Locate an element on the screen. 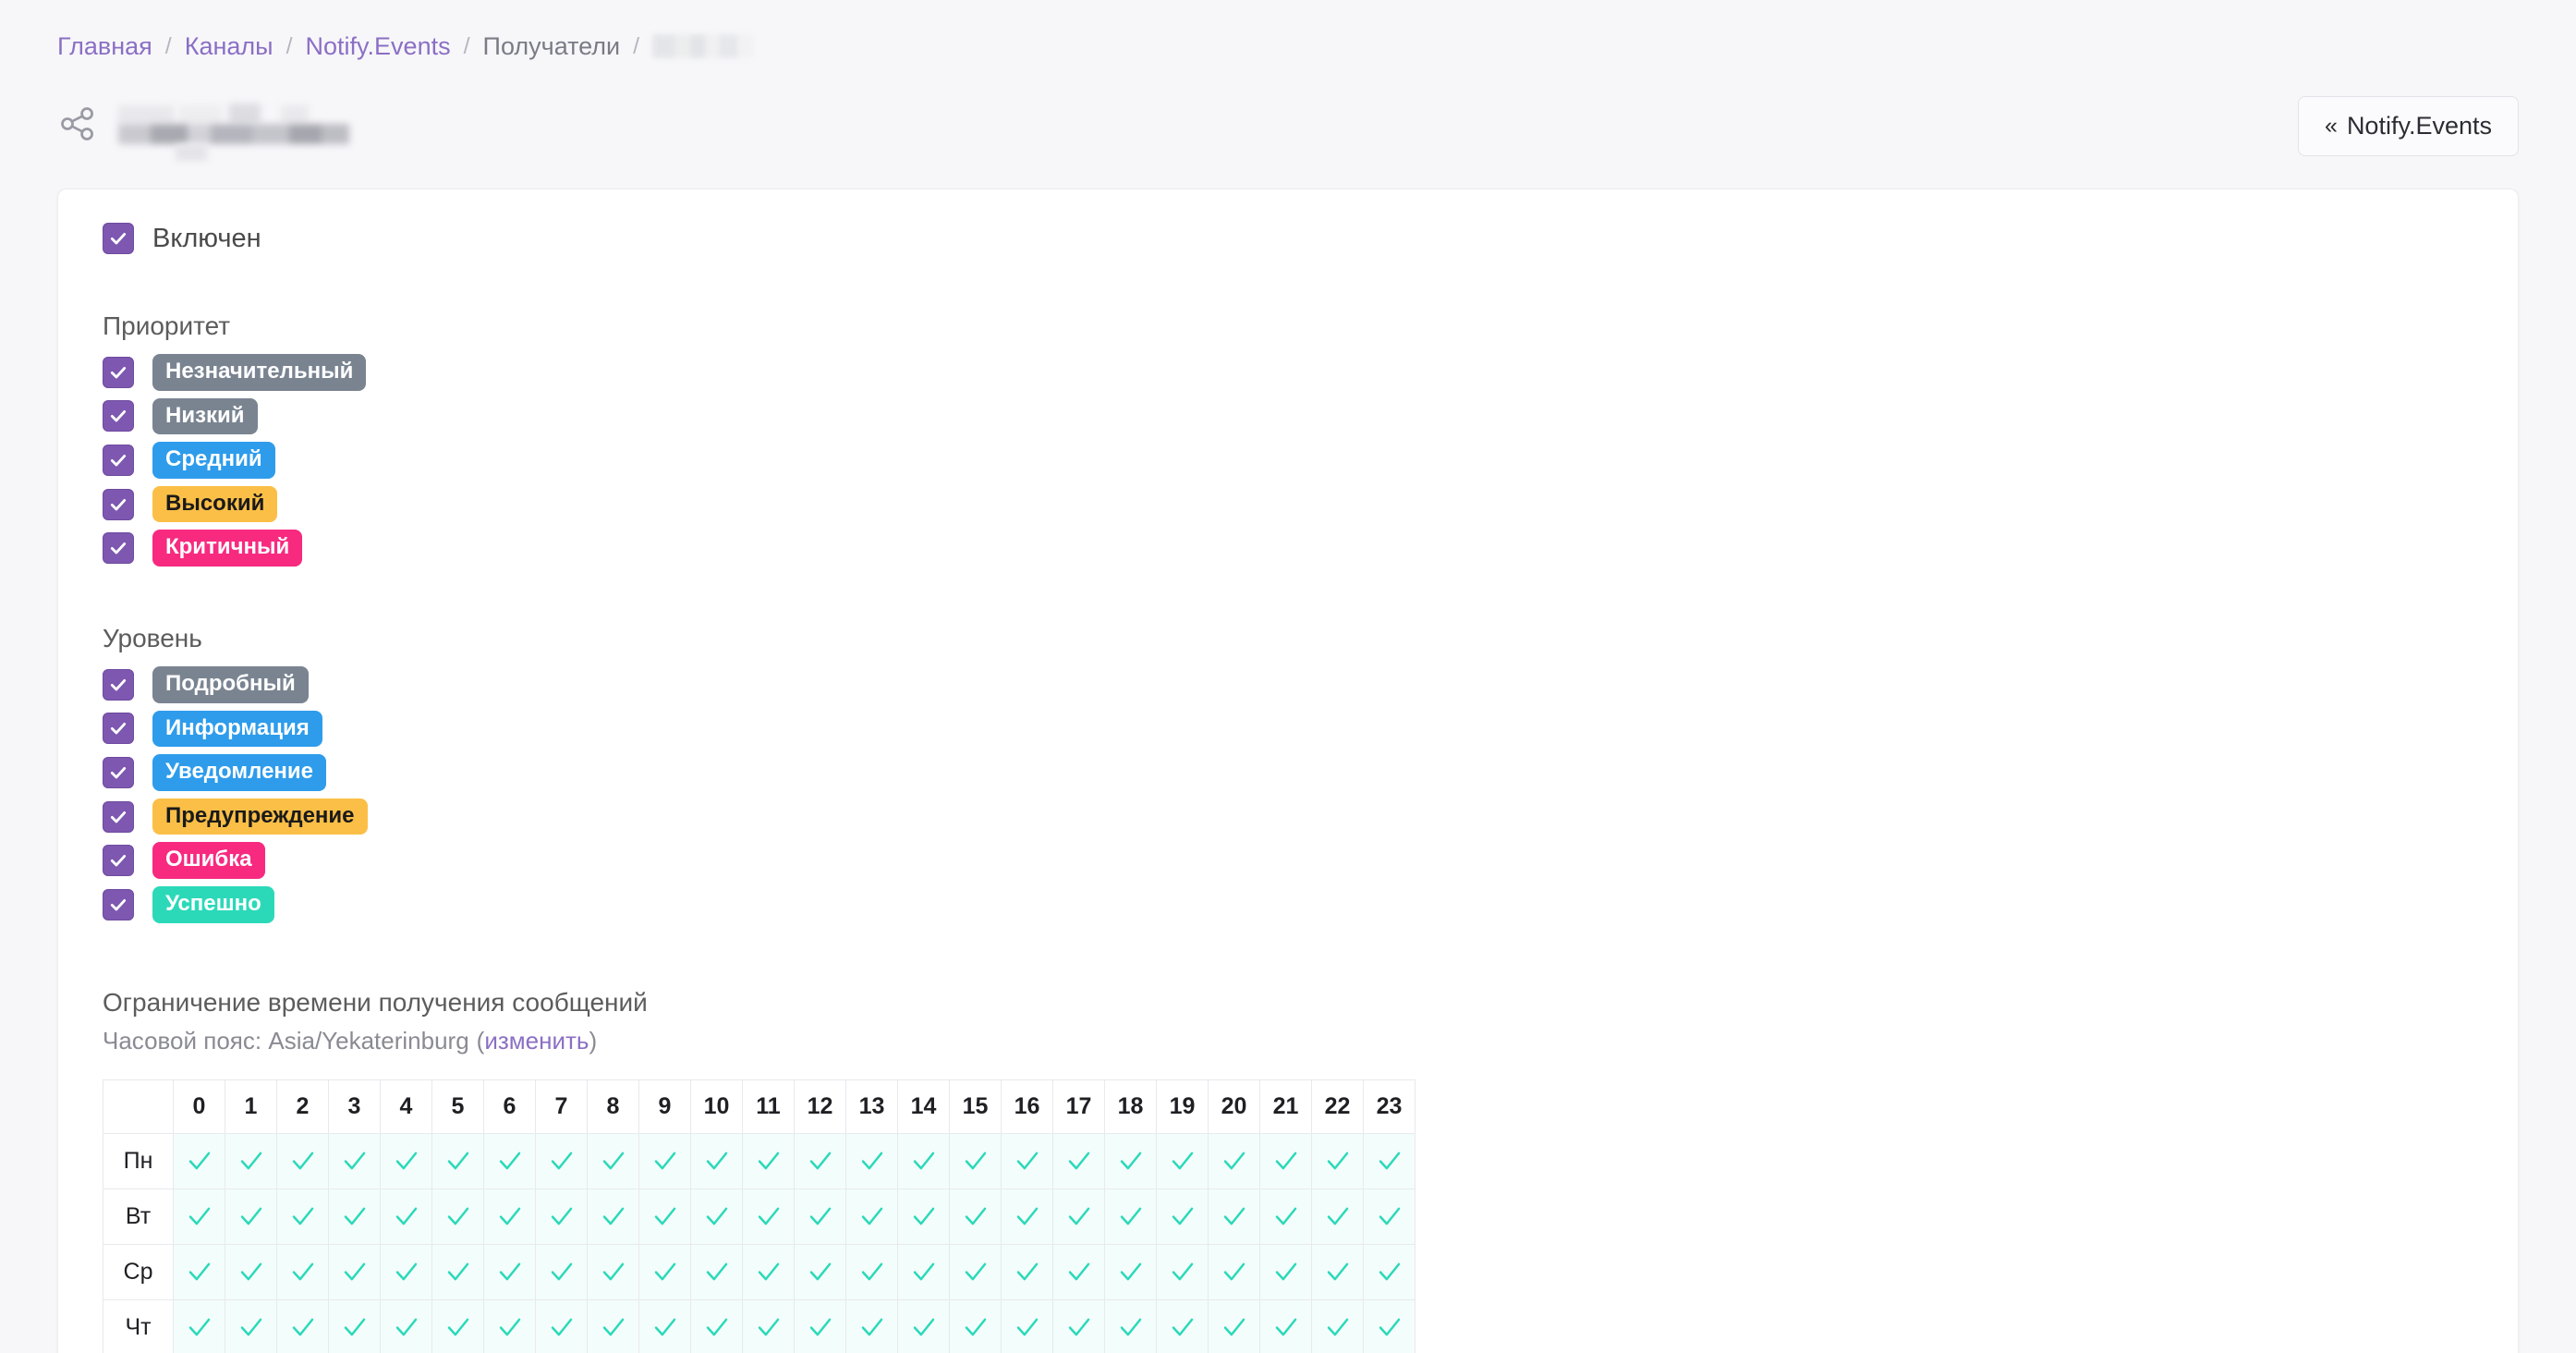  hour-cell-Вт-12 is located at coordinates (820, 1216).